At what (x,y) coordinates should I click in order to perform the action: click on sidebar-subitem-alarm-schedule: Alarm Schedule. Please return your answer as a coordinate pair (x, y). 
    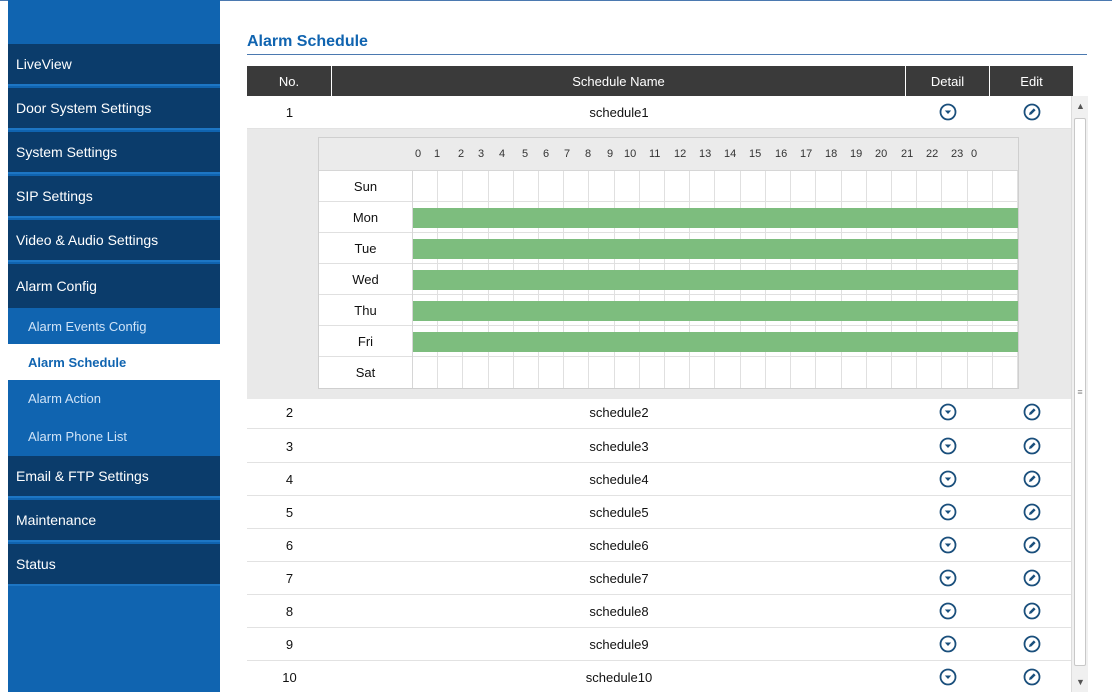
    Looking at the image, I should click on (114, 362).